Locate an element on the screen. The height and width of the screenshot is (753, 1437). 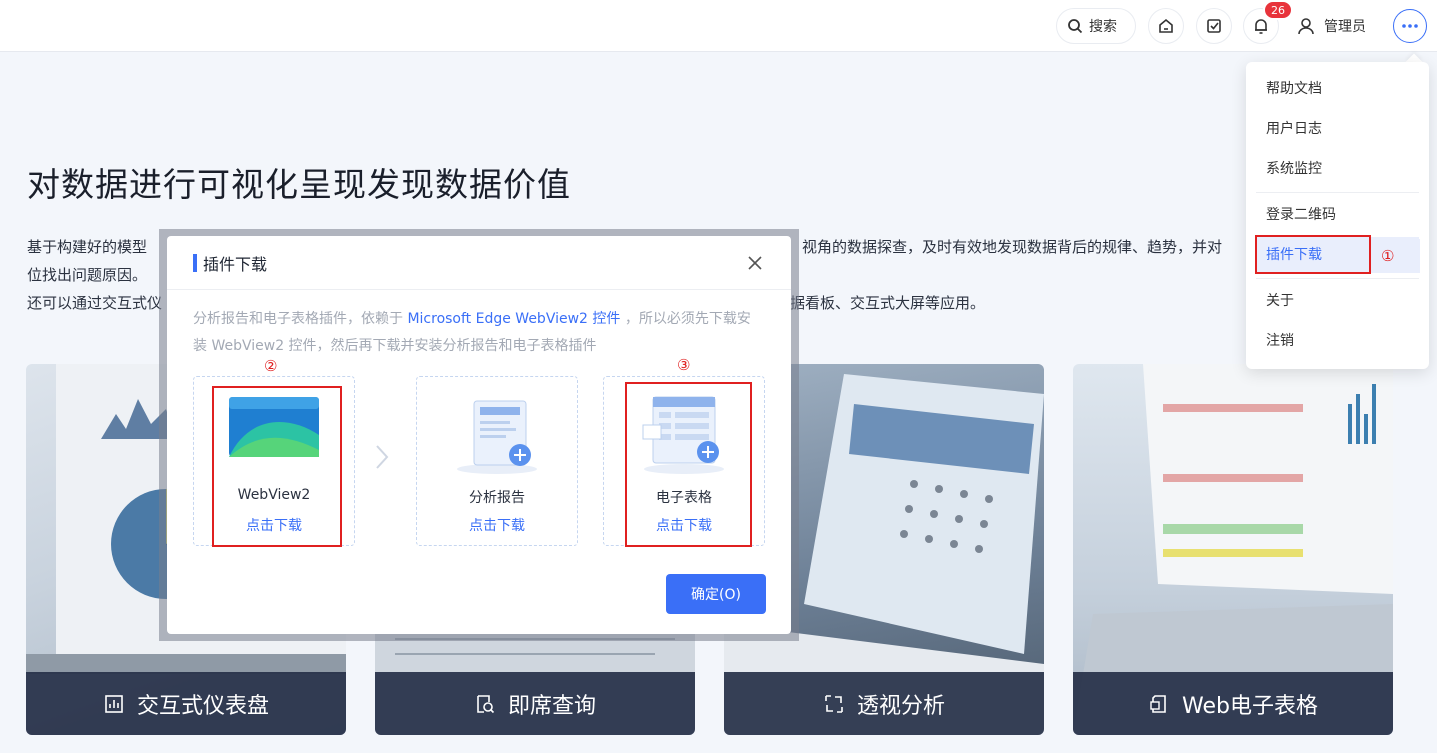
download-link: 点击下载 is located at coordinates (497, 525).